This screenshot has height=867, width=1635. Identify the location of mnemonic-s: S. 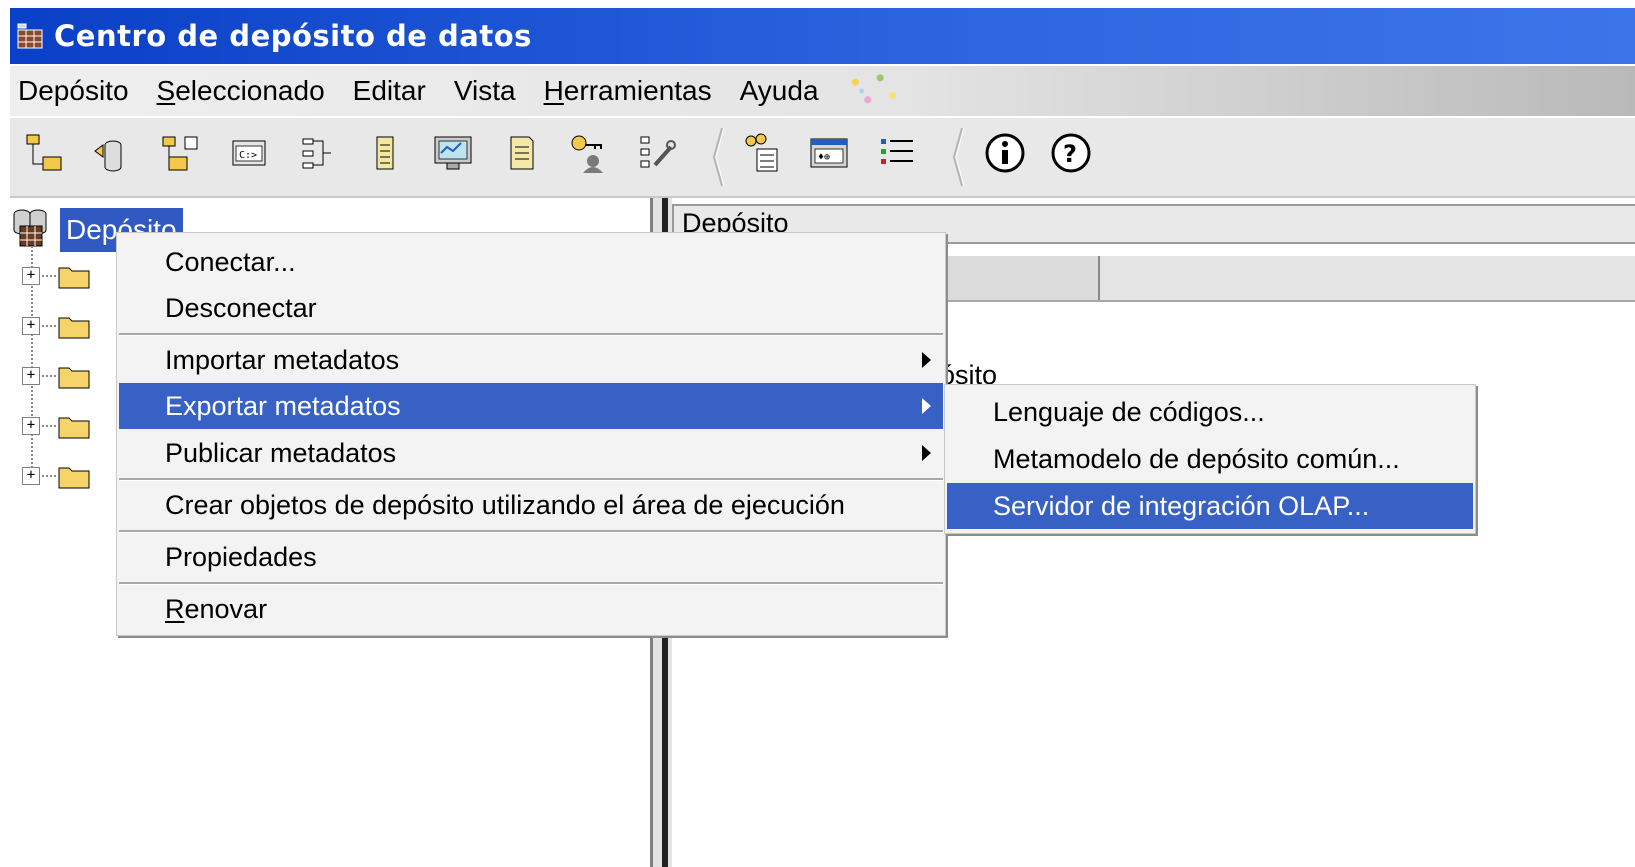
(166, 90).